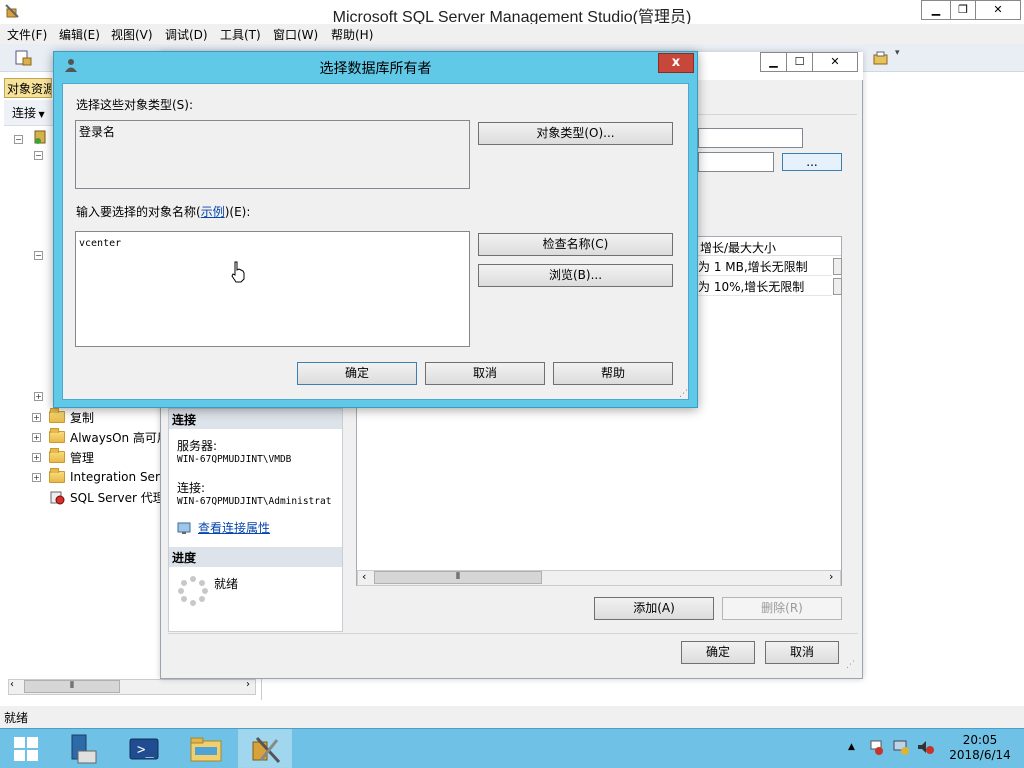  What do you see at coordinates (835, 62) in the screenshot?
I see `props-close-button: ✕` at bounding box center [835, 62].